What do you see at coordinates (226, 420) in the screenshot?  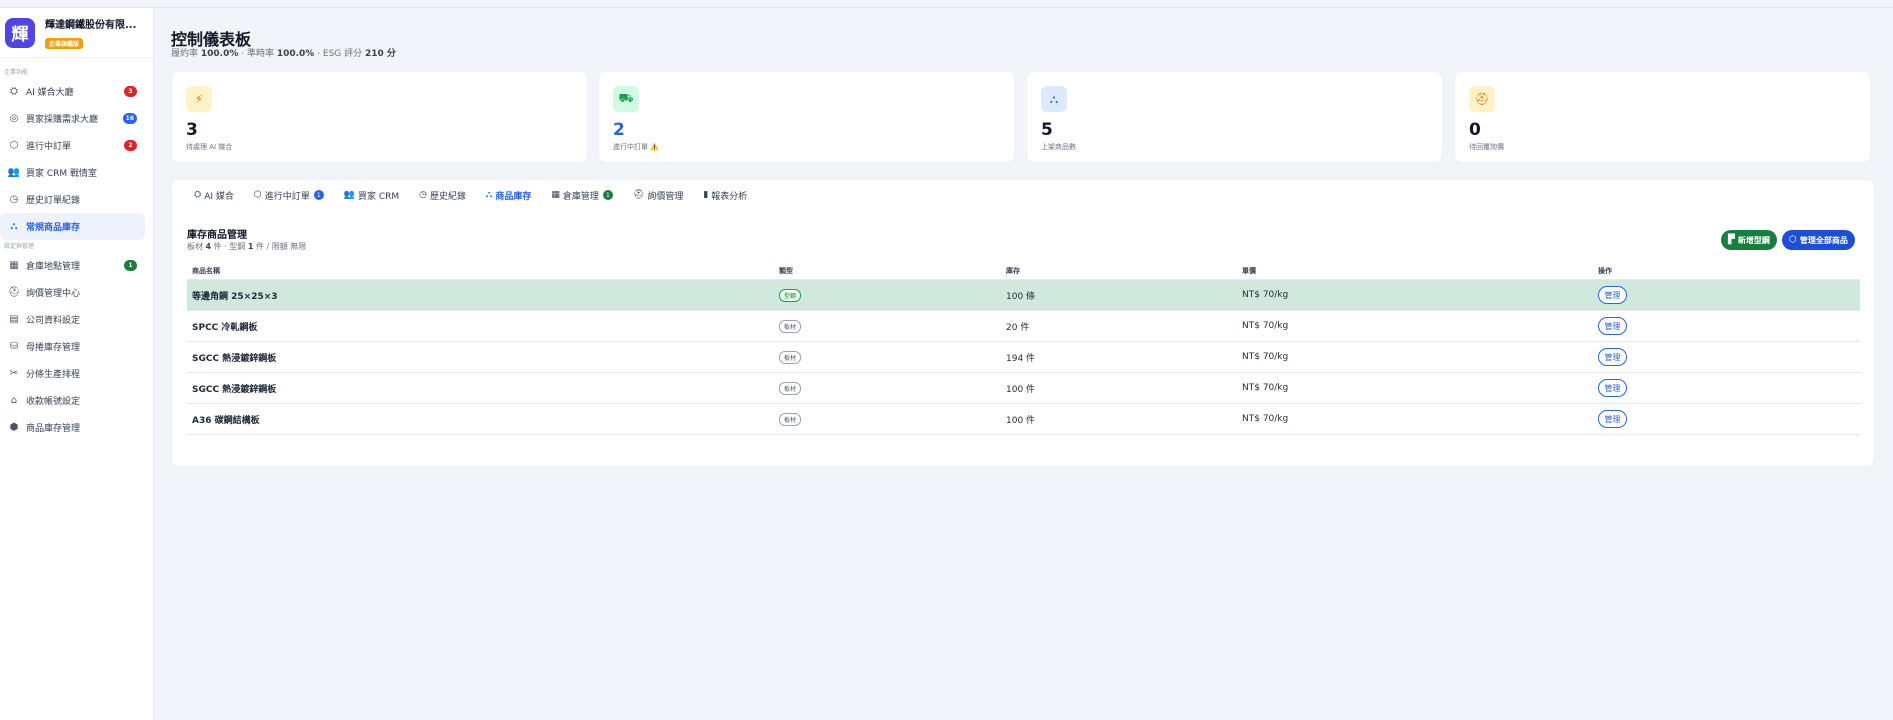 I see `product-name: A36 碳鋼結構板` at bounding box center [226, 420].